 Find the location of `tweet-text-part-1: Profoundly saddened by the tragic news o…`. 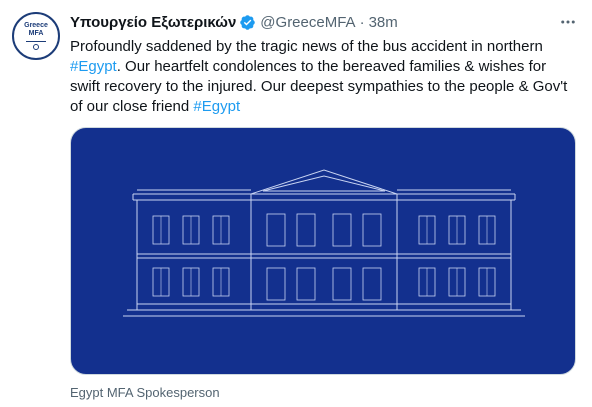

tweet-text-part-1: Profoundly saddened by the tragic news o… is located at coordinates (306, 46).